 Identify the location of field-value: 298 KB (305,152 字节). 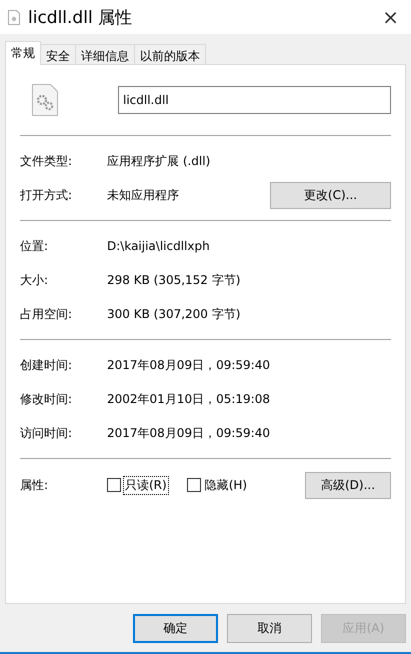
(174, 280).